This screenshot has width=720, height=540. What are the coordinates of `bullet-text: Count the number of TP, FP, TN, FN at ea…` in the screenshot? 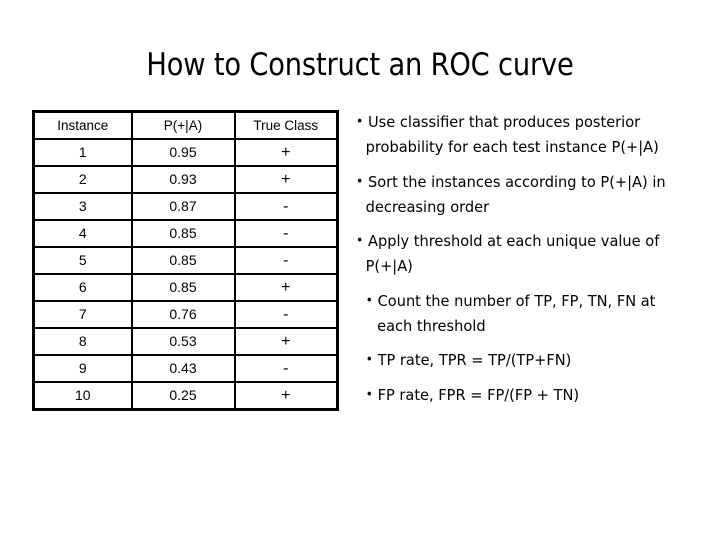 It's located at (516, 313).